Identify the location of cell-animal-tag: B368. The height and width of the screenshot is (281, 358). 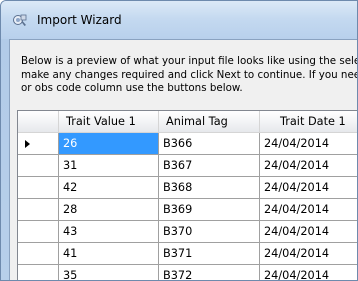
(209, 188).